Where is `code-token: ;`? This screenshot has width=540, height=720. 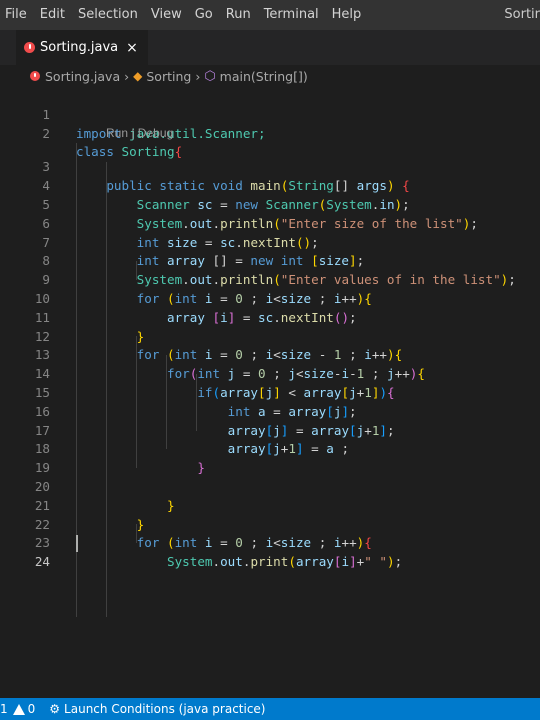
code-token: ; is located at coordinates (398, 562).